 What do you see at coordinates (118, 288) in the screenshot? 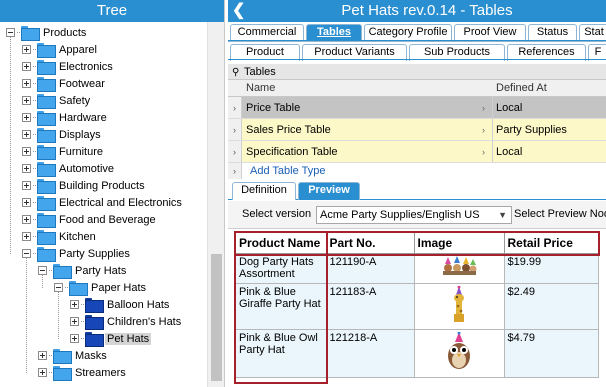
I see `tree-node-label: Paper Hats` at bounding box center [118, 288].